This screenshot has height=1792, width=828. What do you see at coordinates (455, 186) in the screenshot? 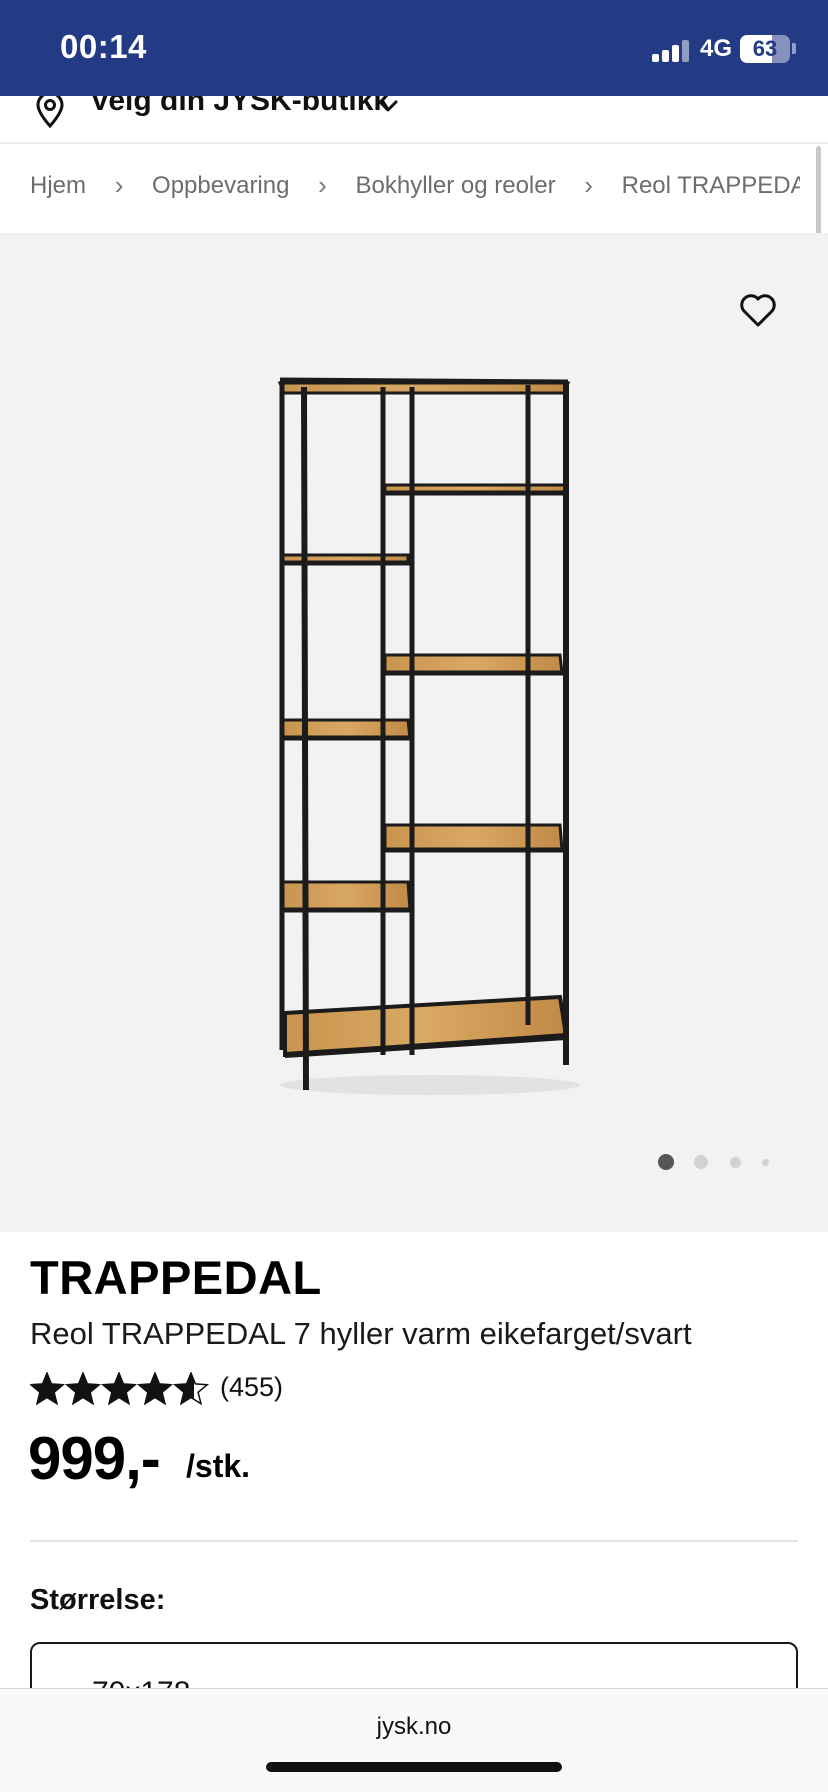
I see `breadcrumb-item-bookshelves: Bokhyller og reoler` at bounding box center [455, 186].